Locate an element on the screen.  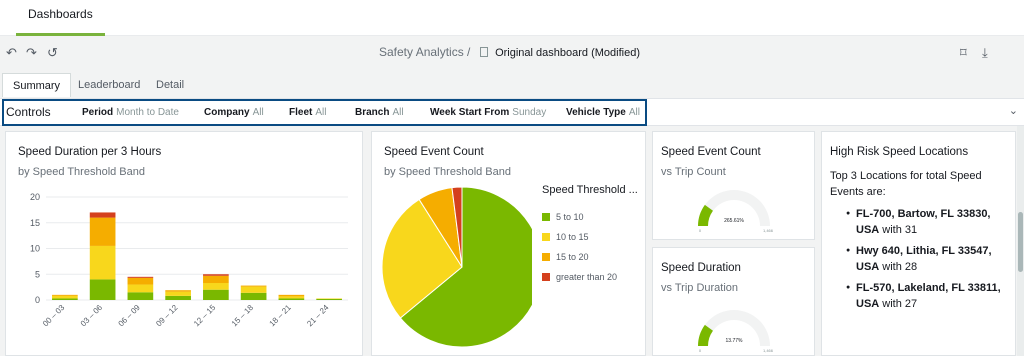
control-week-start: Week Start From Sunday is located at coordinates (488, 112).